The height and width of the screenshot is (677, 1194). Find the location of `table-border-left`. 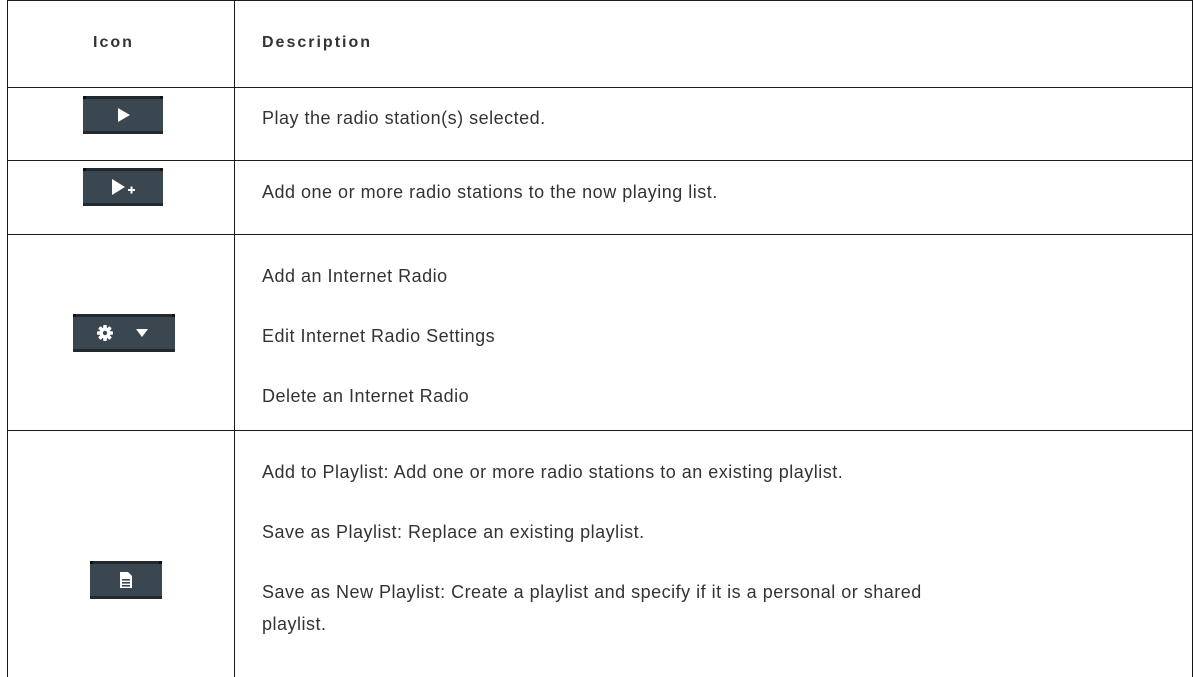

table-border-left is located at coordinates (7, 338).